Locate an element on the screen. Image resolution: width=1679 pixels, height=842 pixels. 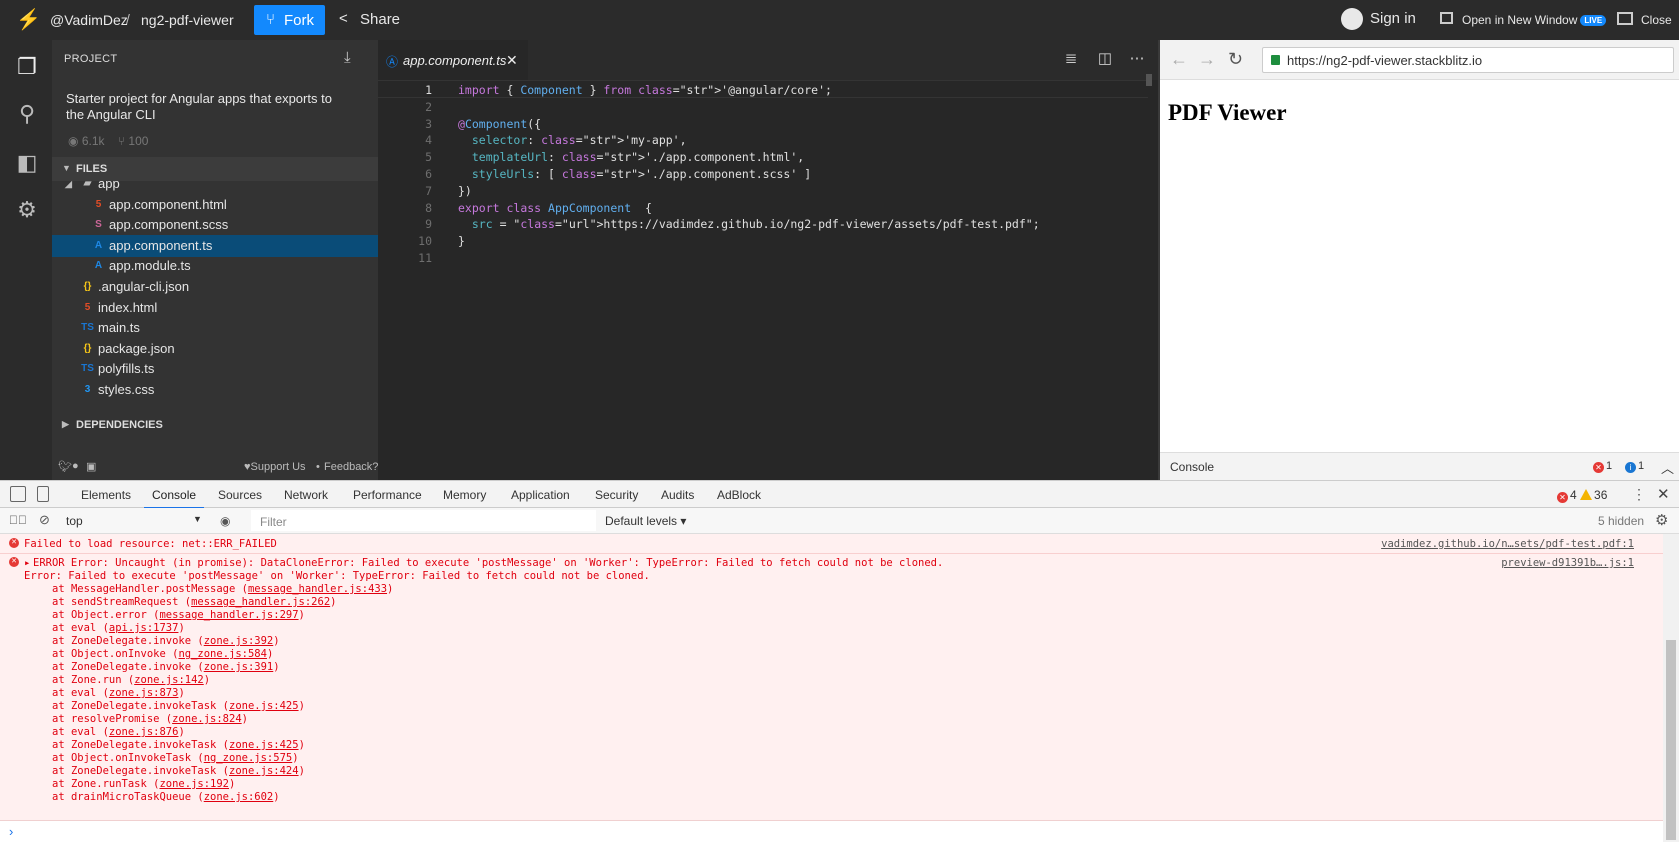
console-prompt: › is located at coordinates (831, 831).